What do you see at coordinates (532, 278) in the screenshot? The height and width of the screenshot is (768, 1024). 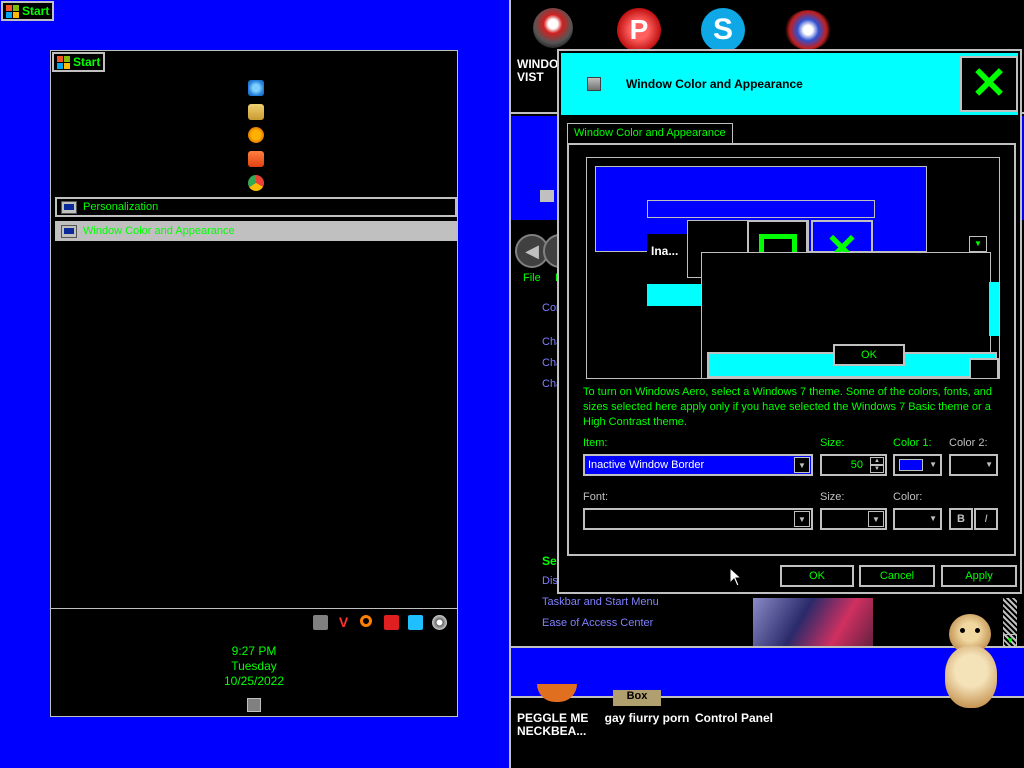 I see `menu-file: File` at bounding box center [532, 278].